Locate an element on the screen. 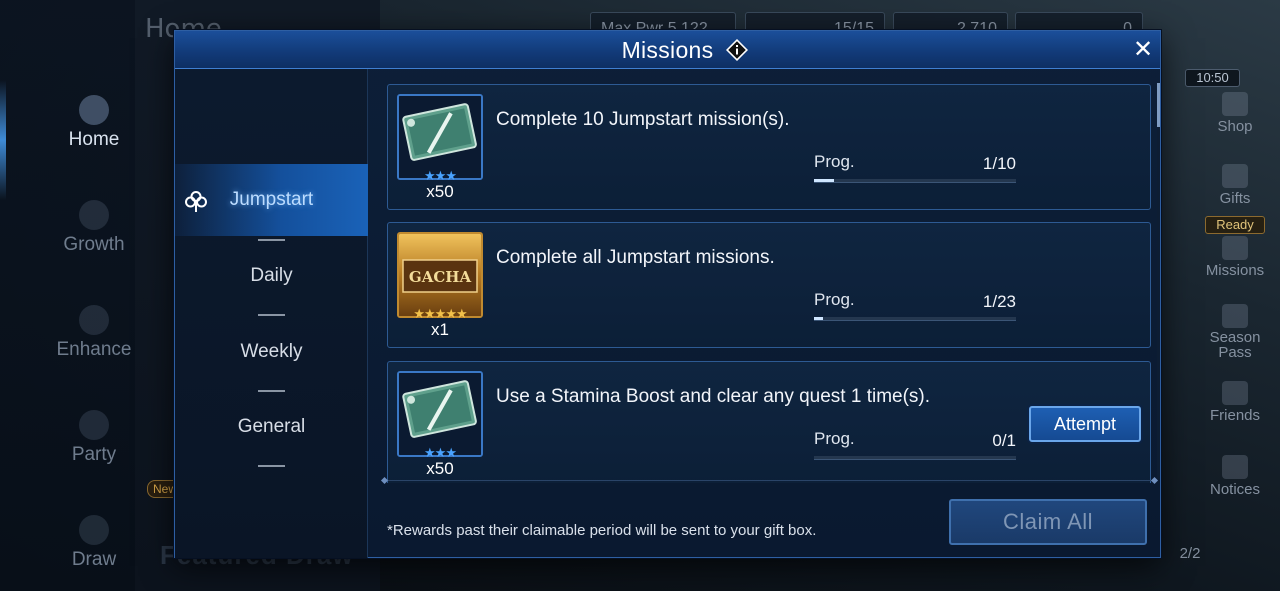 Image resolution: width=1280 pixels, height=591 pixels. mission-description: Complete 10 Jumpstart mission(s). is located at coordinates (643, 119).